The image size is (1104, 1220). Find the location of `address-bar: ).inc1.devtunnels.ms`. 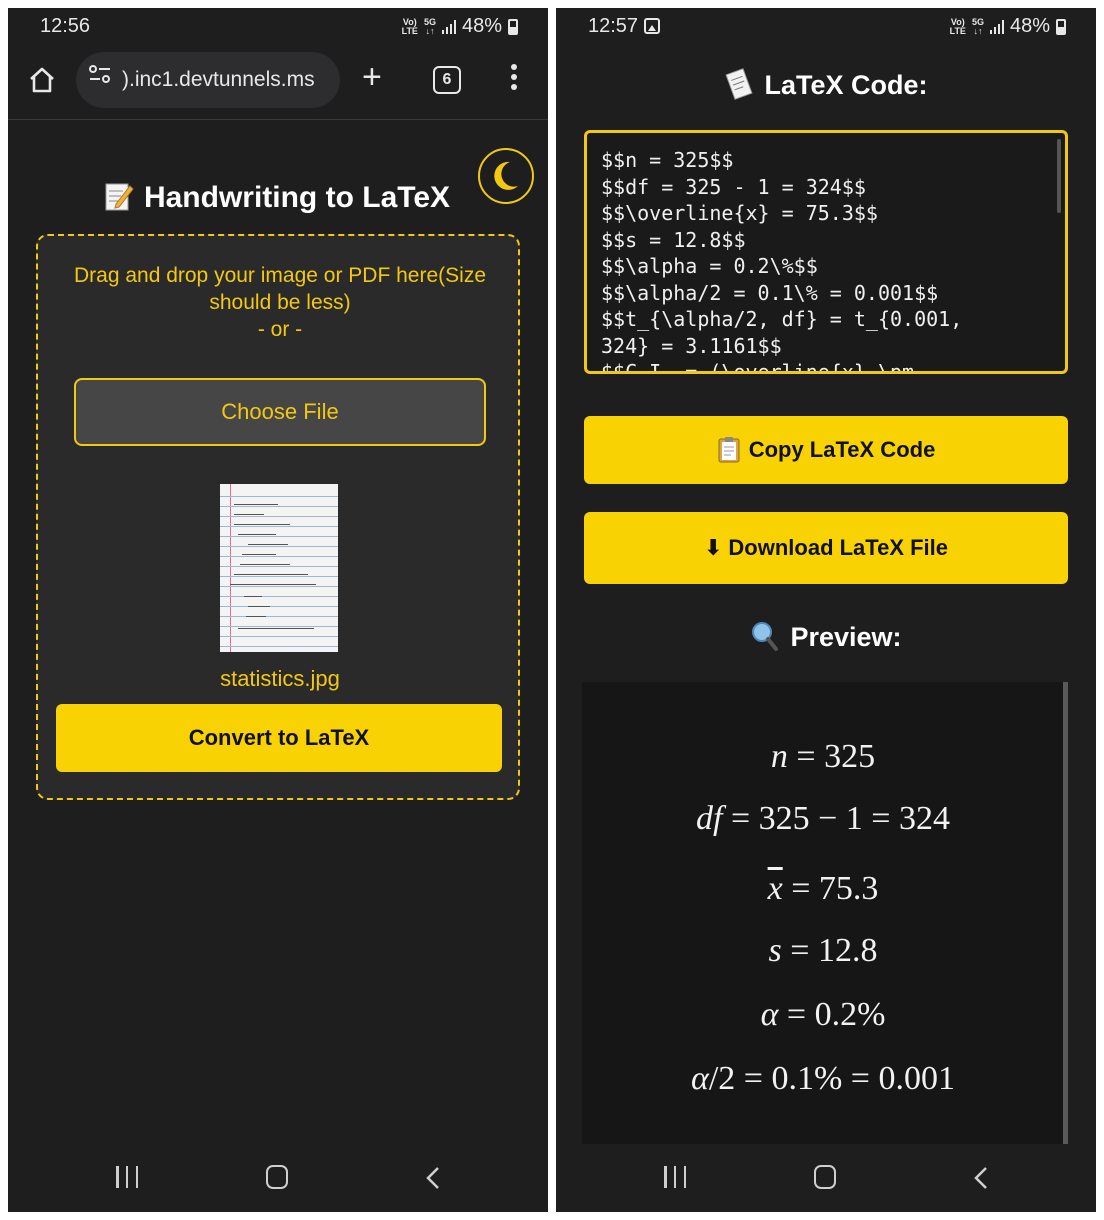

address-bar: ).inc1.devtunnels.ms is located at coordinates (208, 80).